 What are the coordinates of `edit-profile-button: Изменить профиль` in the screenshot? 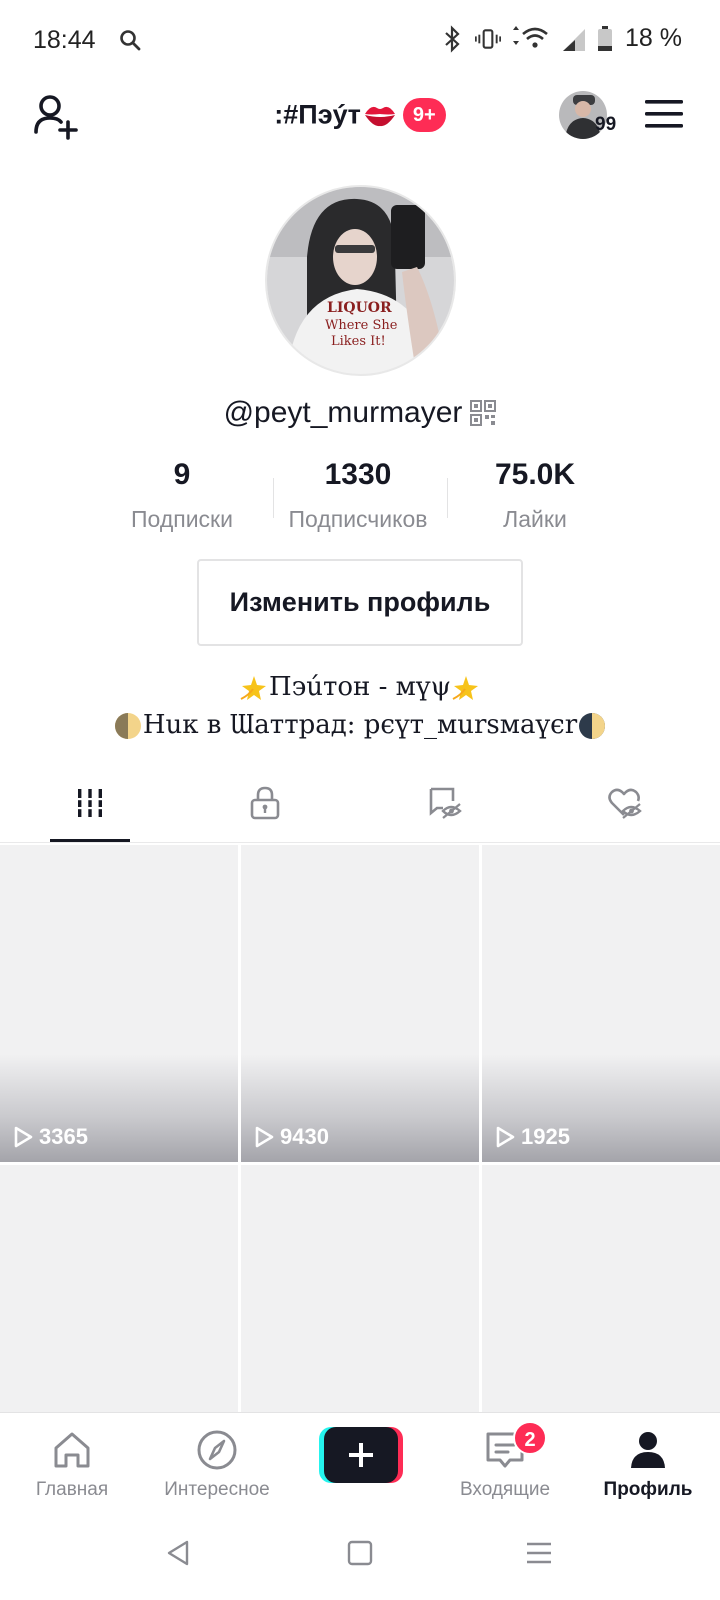 It's located at (360, 602).